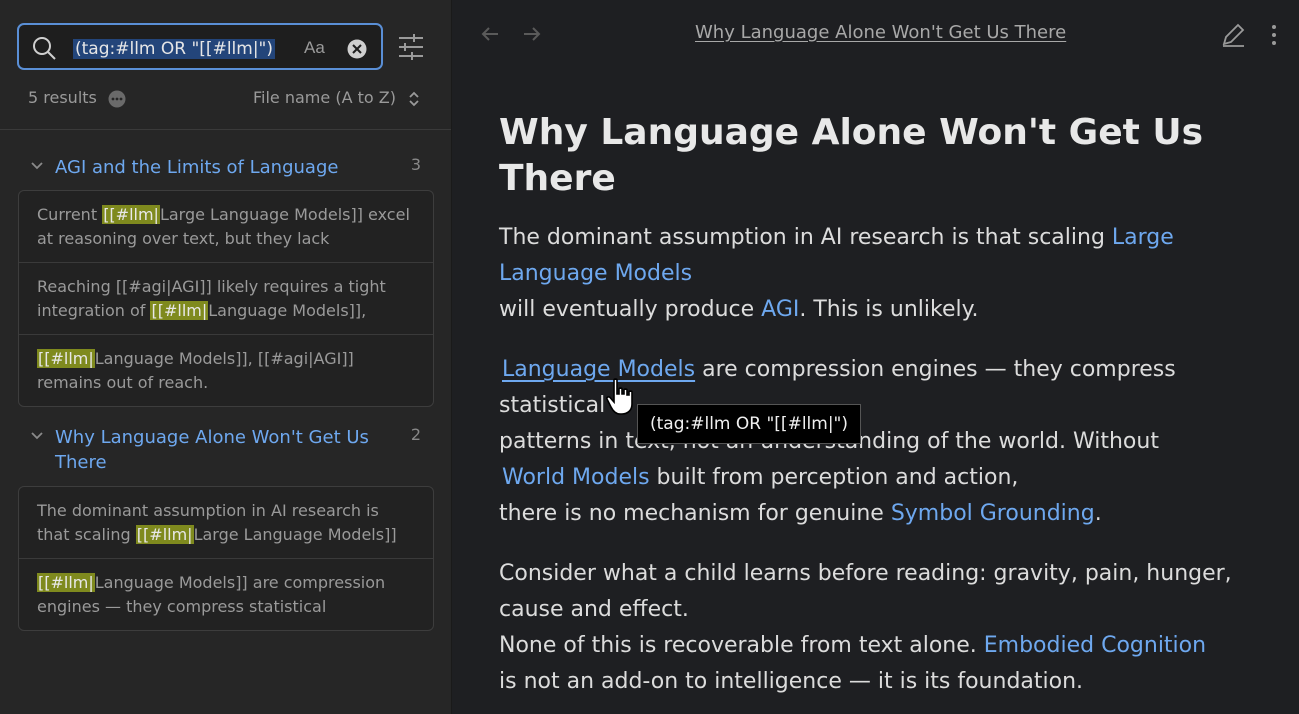 The width and height of the screenshot is (1299, 714). Describe the element at coordinates (357, 49) in the screenshot. I see `clear-search-icon` at that location.